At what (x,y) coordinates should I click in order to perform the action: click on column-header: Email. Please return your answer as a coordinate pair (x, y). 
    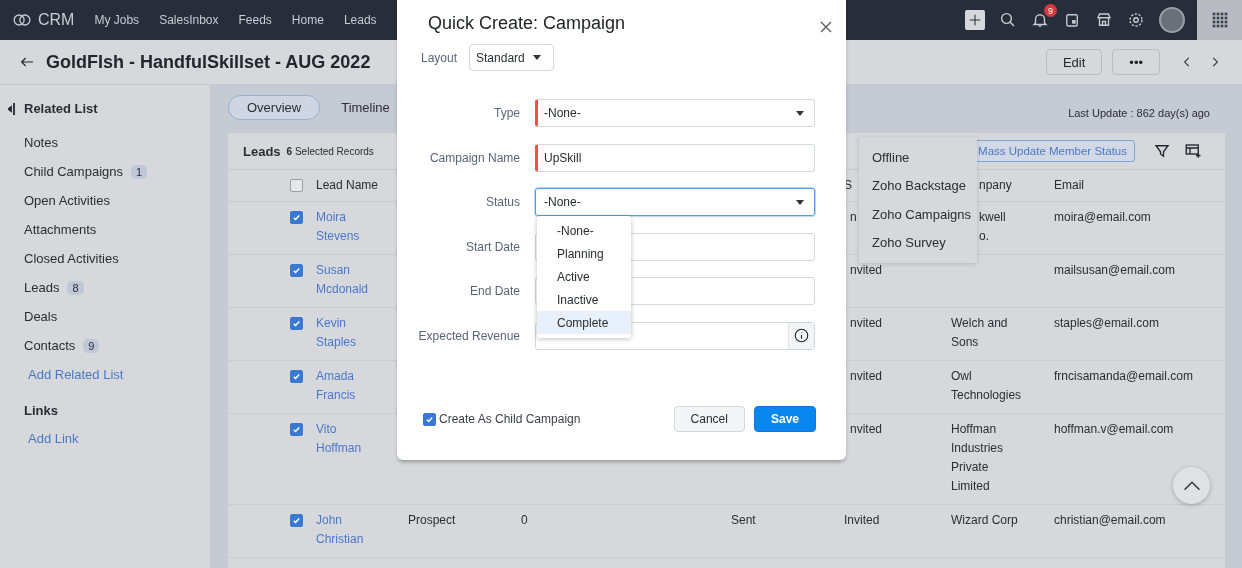
    Looking at the image, I should click on (1069, 185).